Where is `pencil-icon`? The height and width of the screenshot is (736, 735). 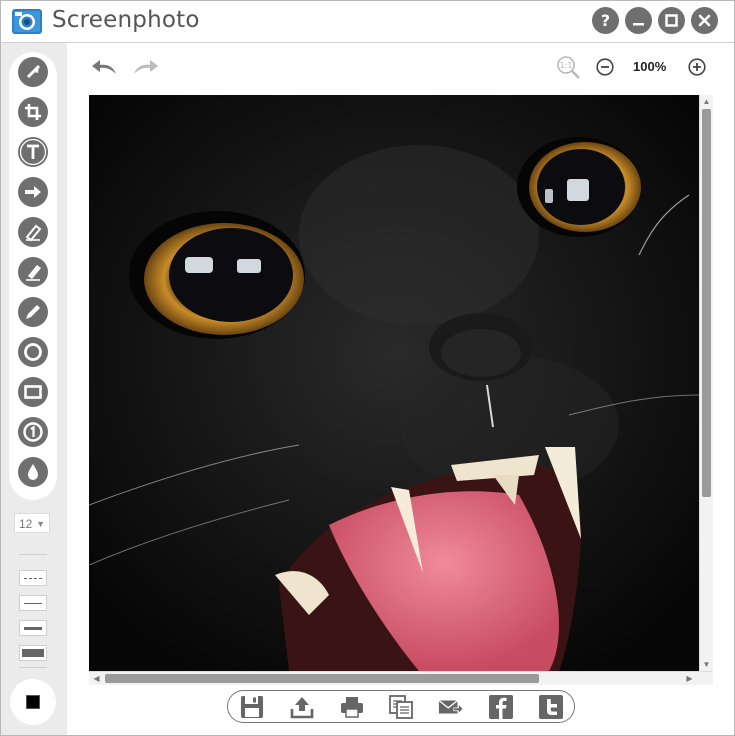
pencil-icon is located at coordinates (33, 312).